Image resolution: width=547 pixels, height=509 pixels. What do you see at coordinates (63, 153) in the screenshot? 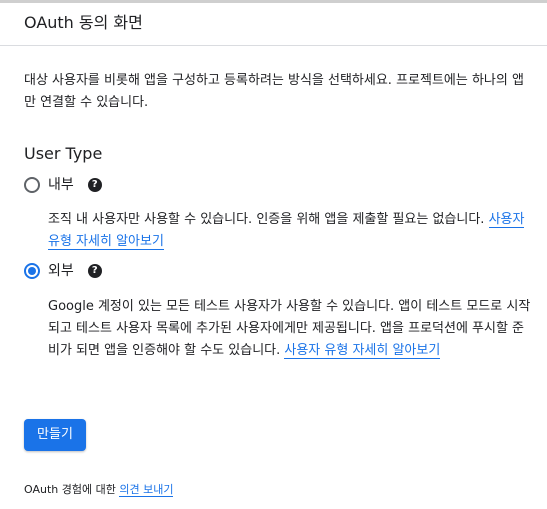
I see `user-type-title: User Type` at bounding box center [63, 153].